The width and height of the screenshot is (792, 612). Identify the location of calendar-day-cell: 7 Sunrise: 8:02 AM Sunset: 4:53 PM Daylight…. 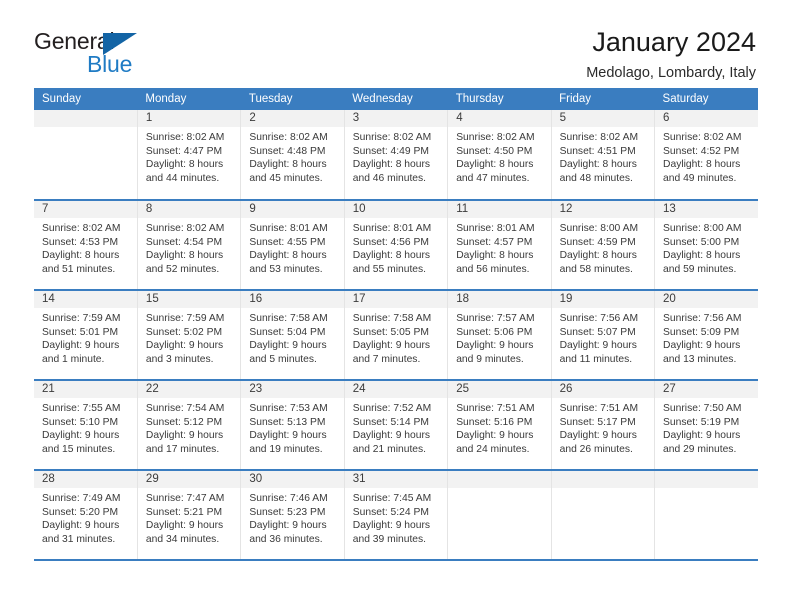
(86, 245).